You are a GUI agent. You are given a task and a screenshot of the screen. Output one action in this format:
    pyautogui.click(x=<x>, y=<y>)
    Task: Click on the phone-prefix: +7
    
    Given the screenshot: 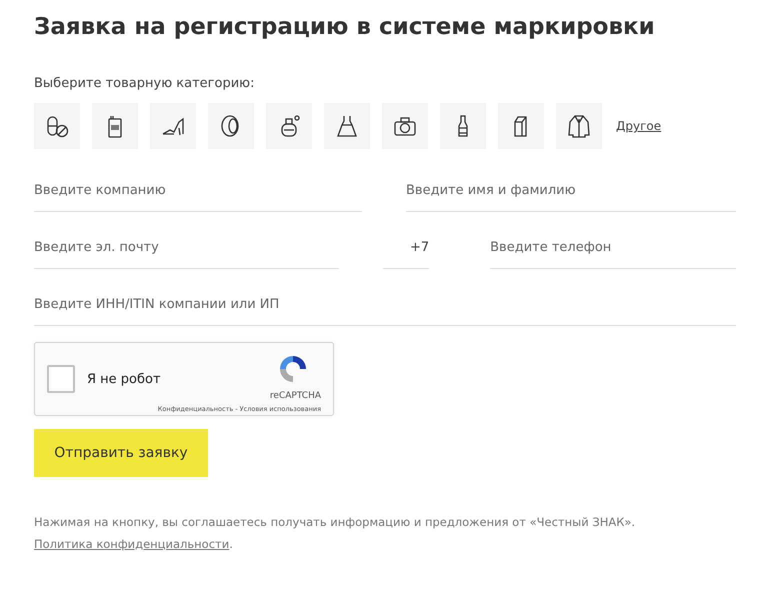 What is the action you would take?
    pyautogui.click(x=406, y=250)
    